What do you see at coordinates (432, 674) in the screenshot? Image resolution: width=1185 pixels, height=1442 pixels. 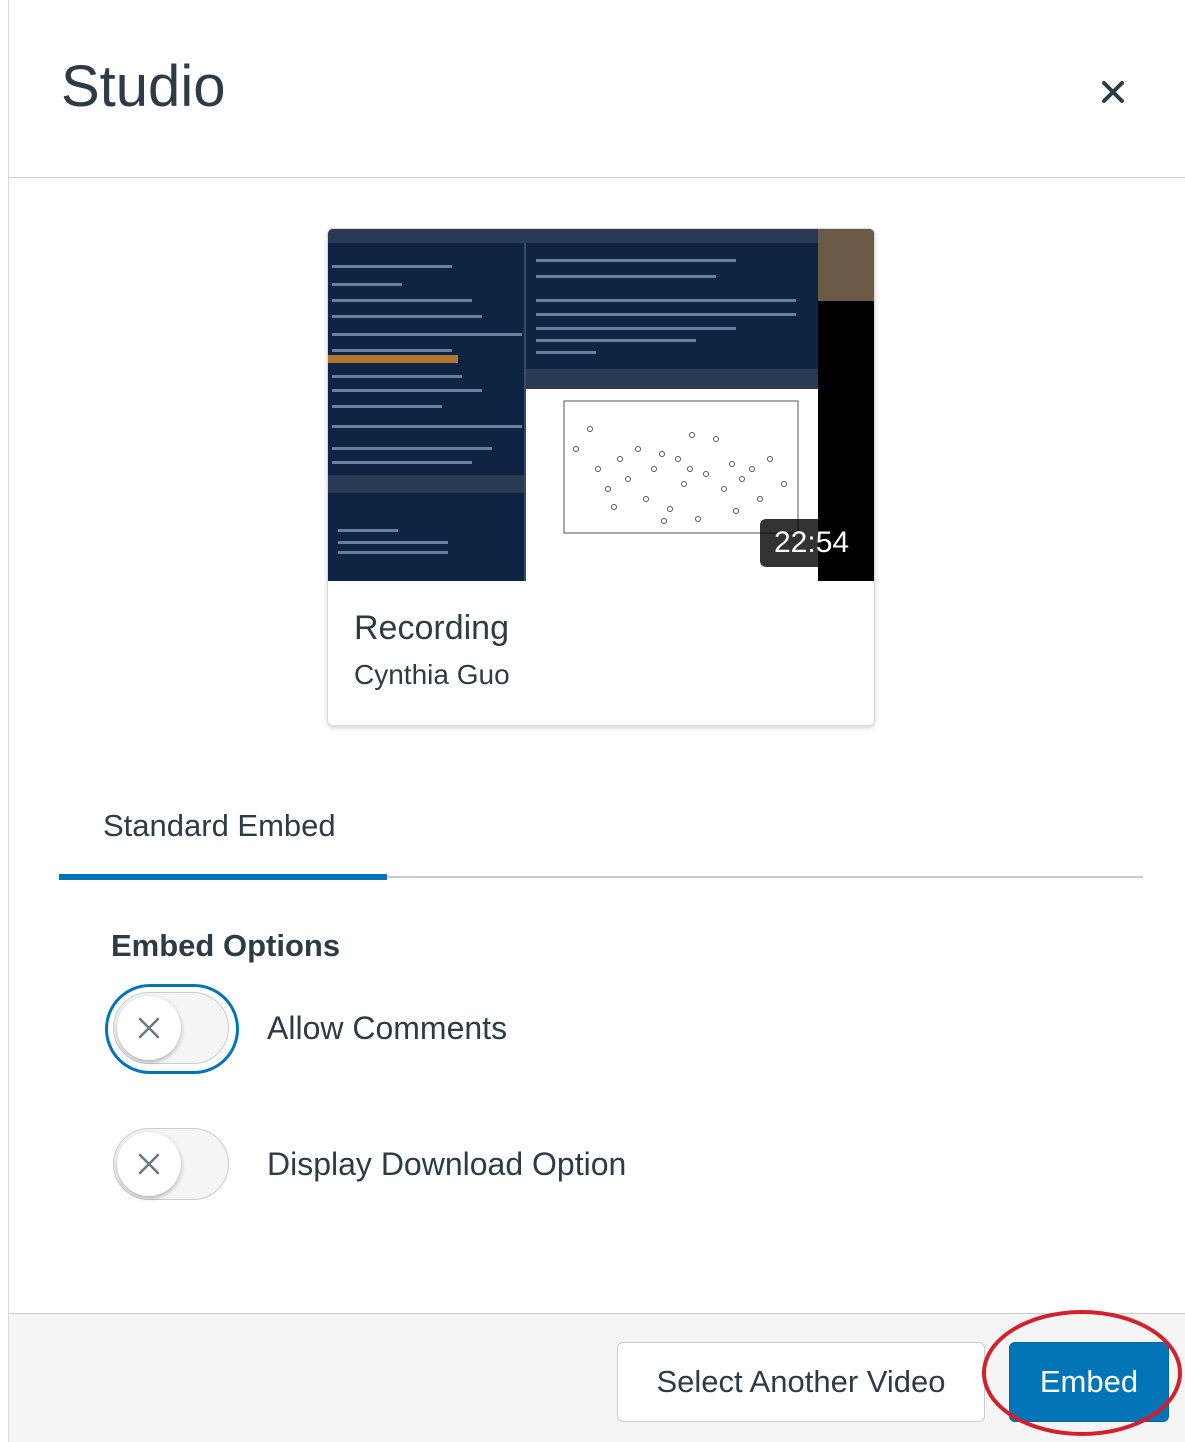 I see `video-author: Cynthia Guo` at bounding box center [432, 674].